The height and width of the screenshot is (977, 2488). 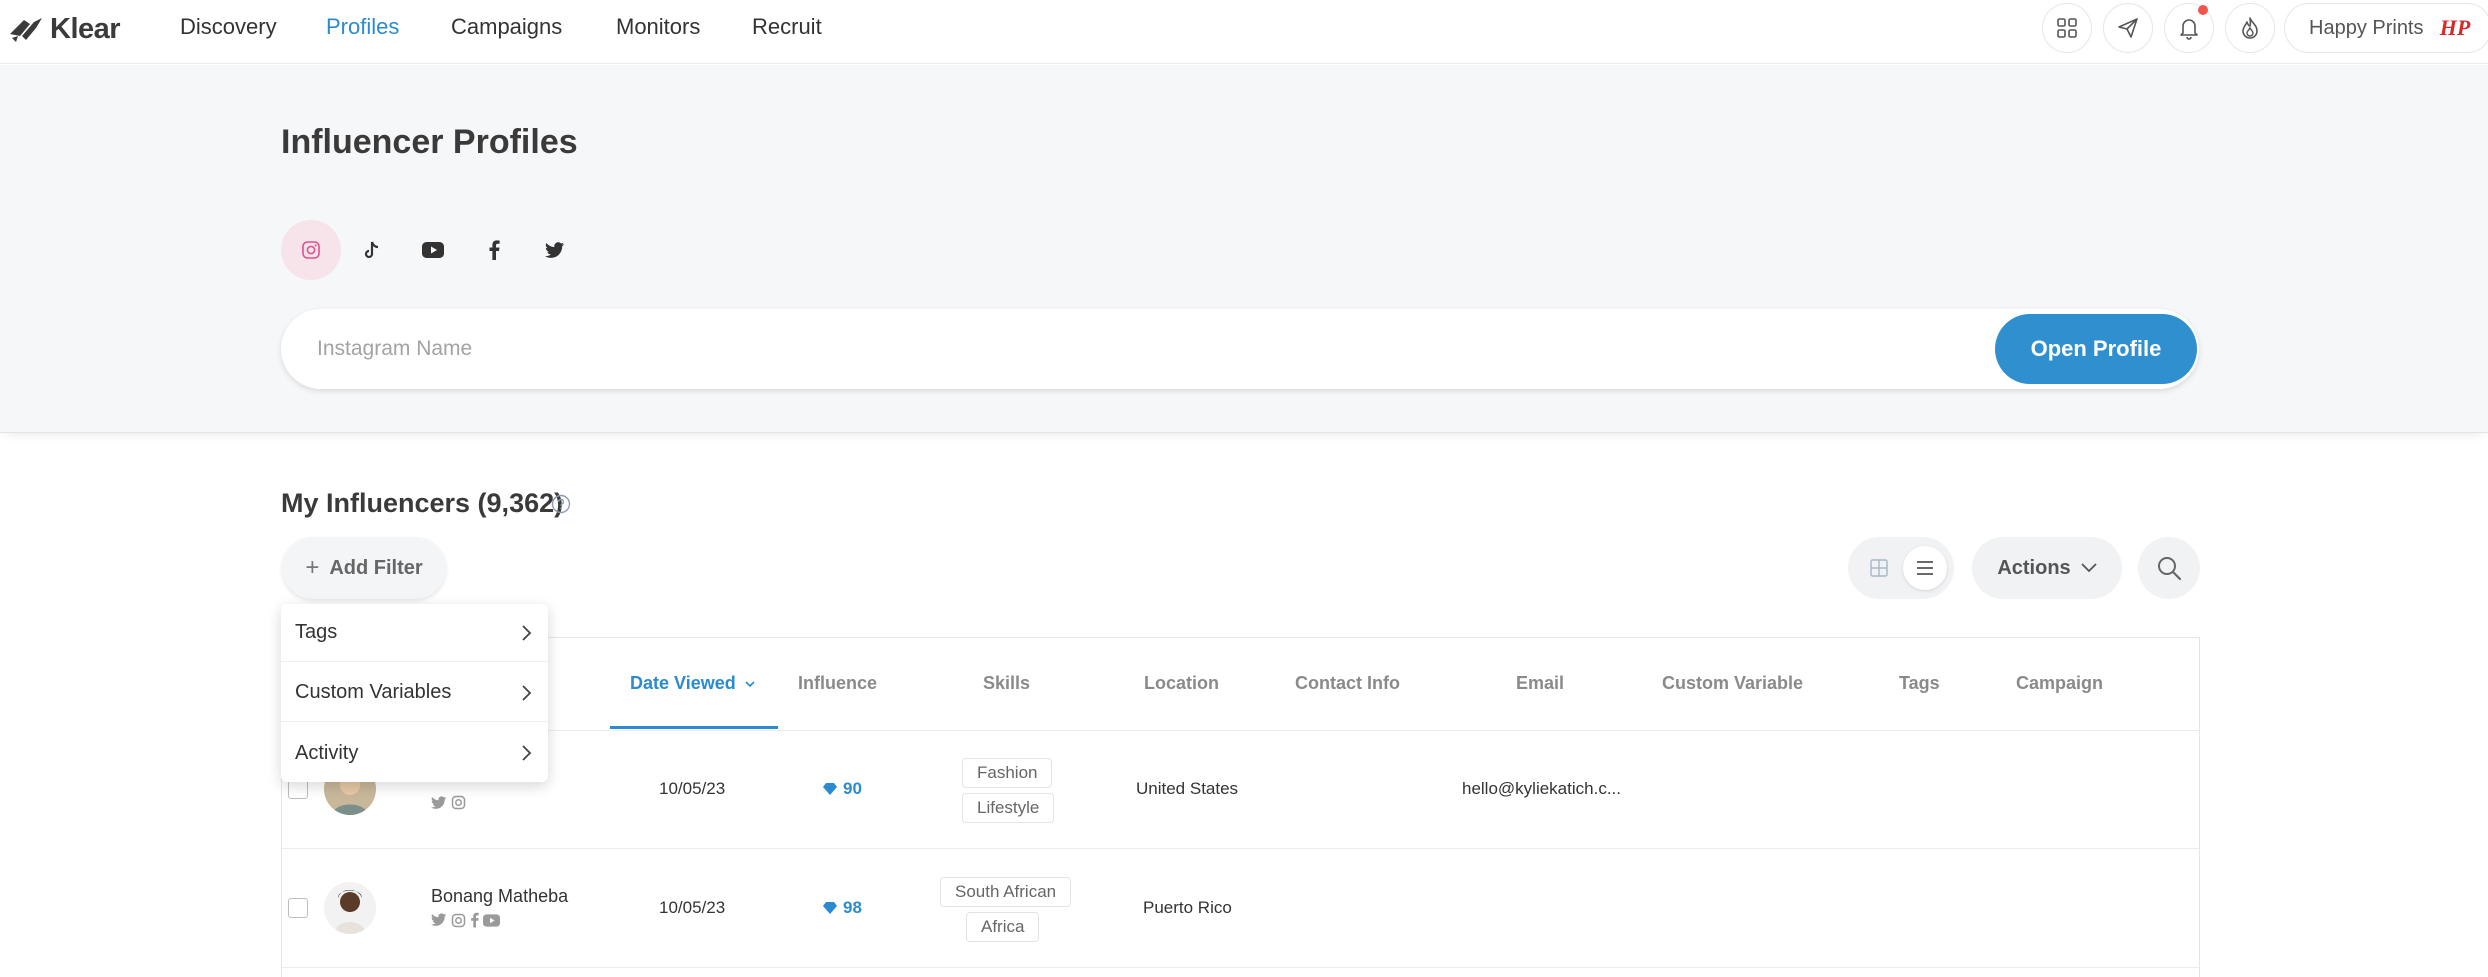 I want to click on help-icon, so click(x=561, y=504).